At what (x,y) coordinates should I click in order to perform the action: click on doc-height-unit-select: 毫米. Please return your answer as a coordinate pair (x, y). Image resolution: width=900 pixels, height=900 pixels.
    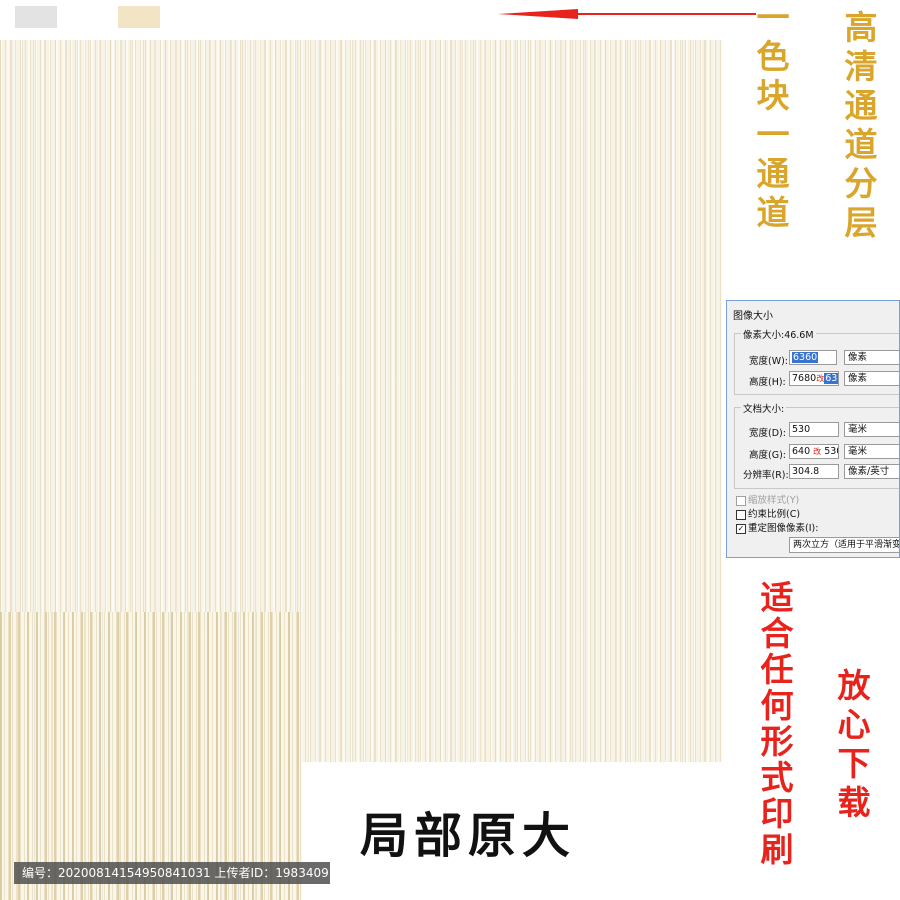
    Looking at the image, I should click on (871, 451).